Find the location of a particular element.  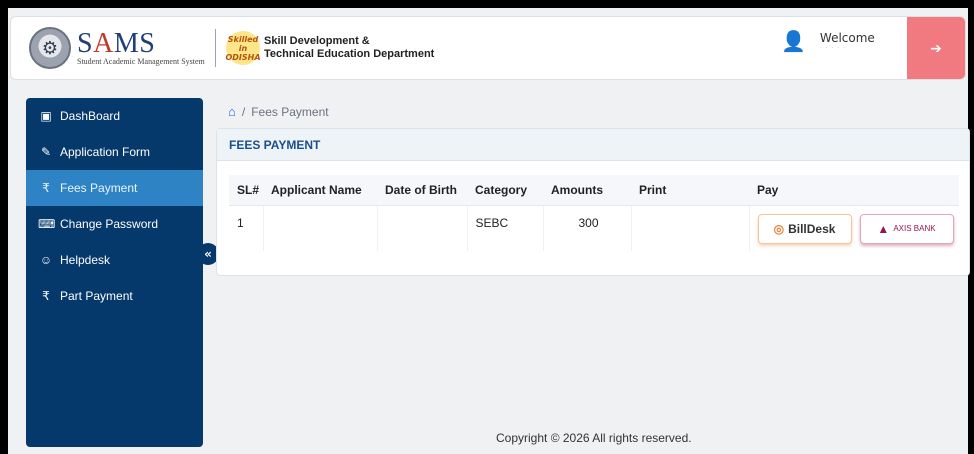

sidebar-item-label: Fees Payment is located at coordinates (99, 188).